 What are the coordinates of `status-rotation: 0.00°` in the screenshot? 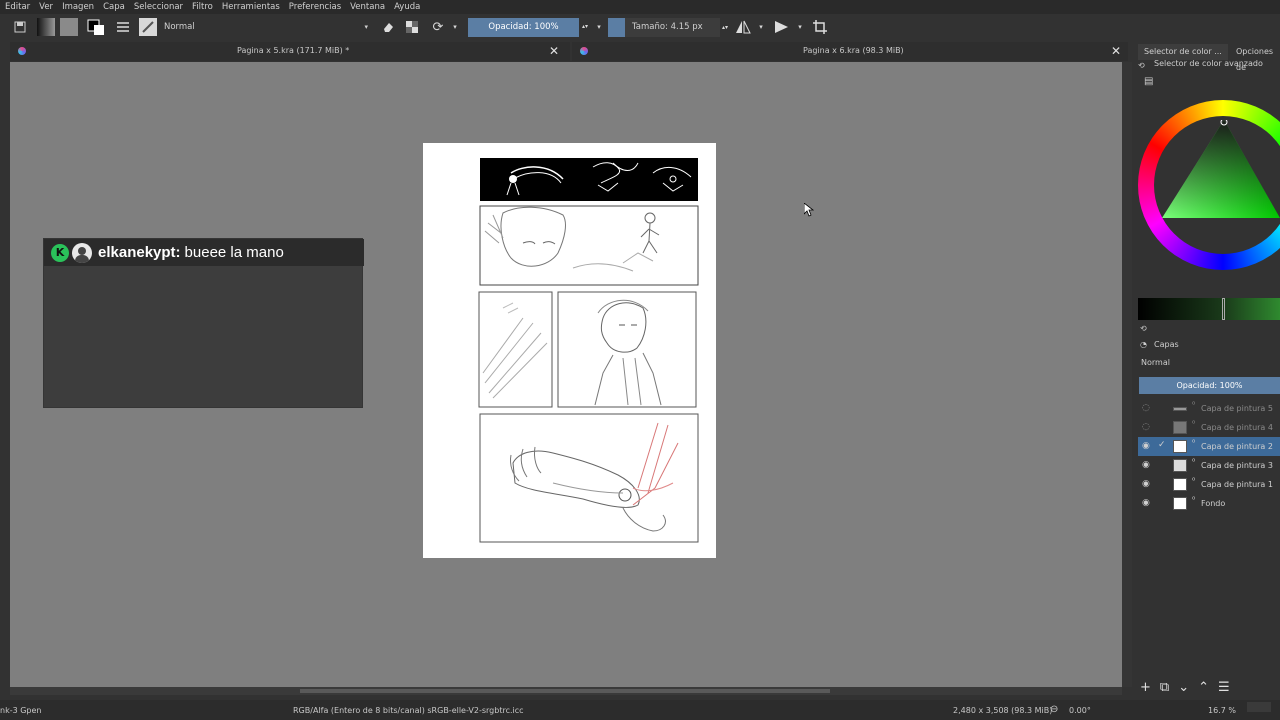 It's located at (1080, 710).